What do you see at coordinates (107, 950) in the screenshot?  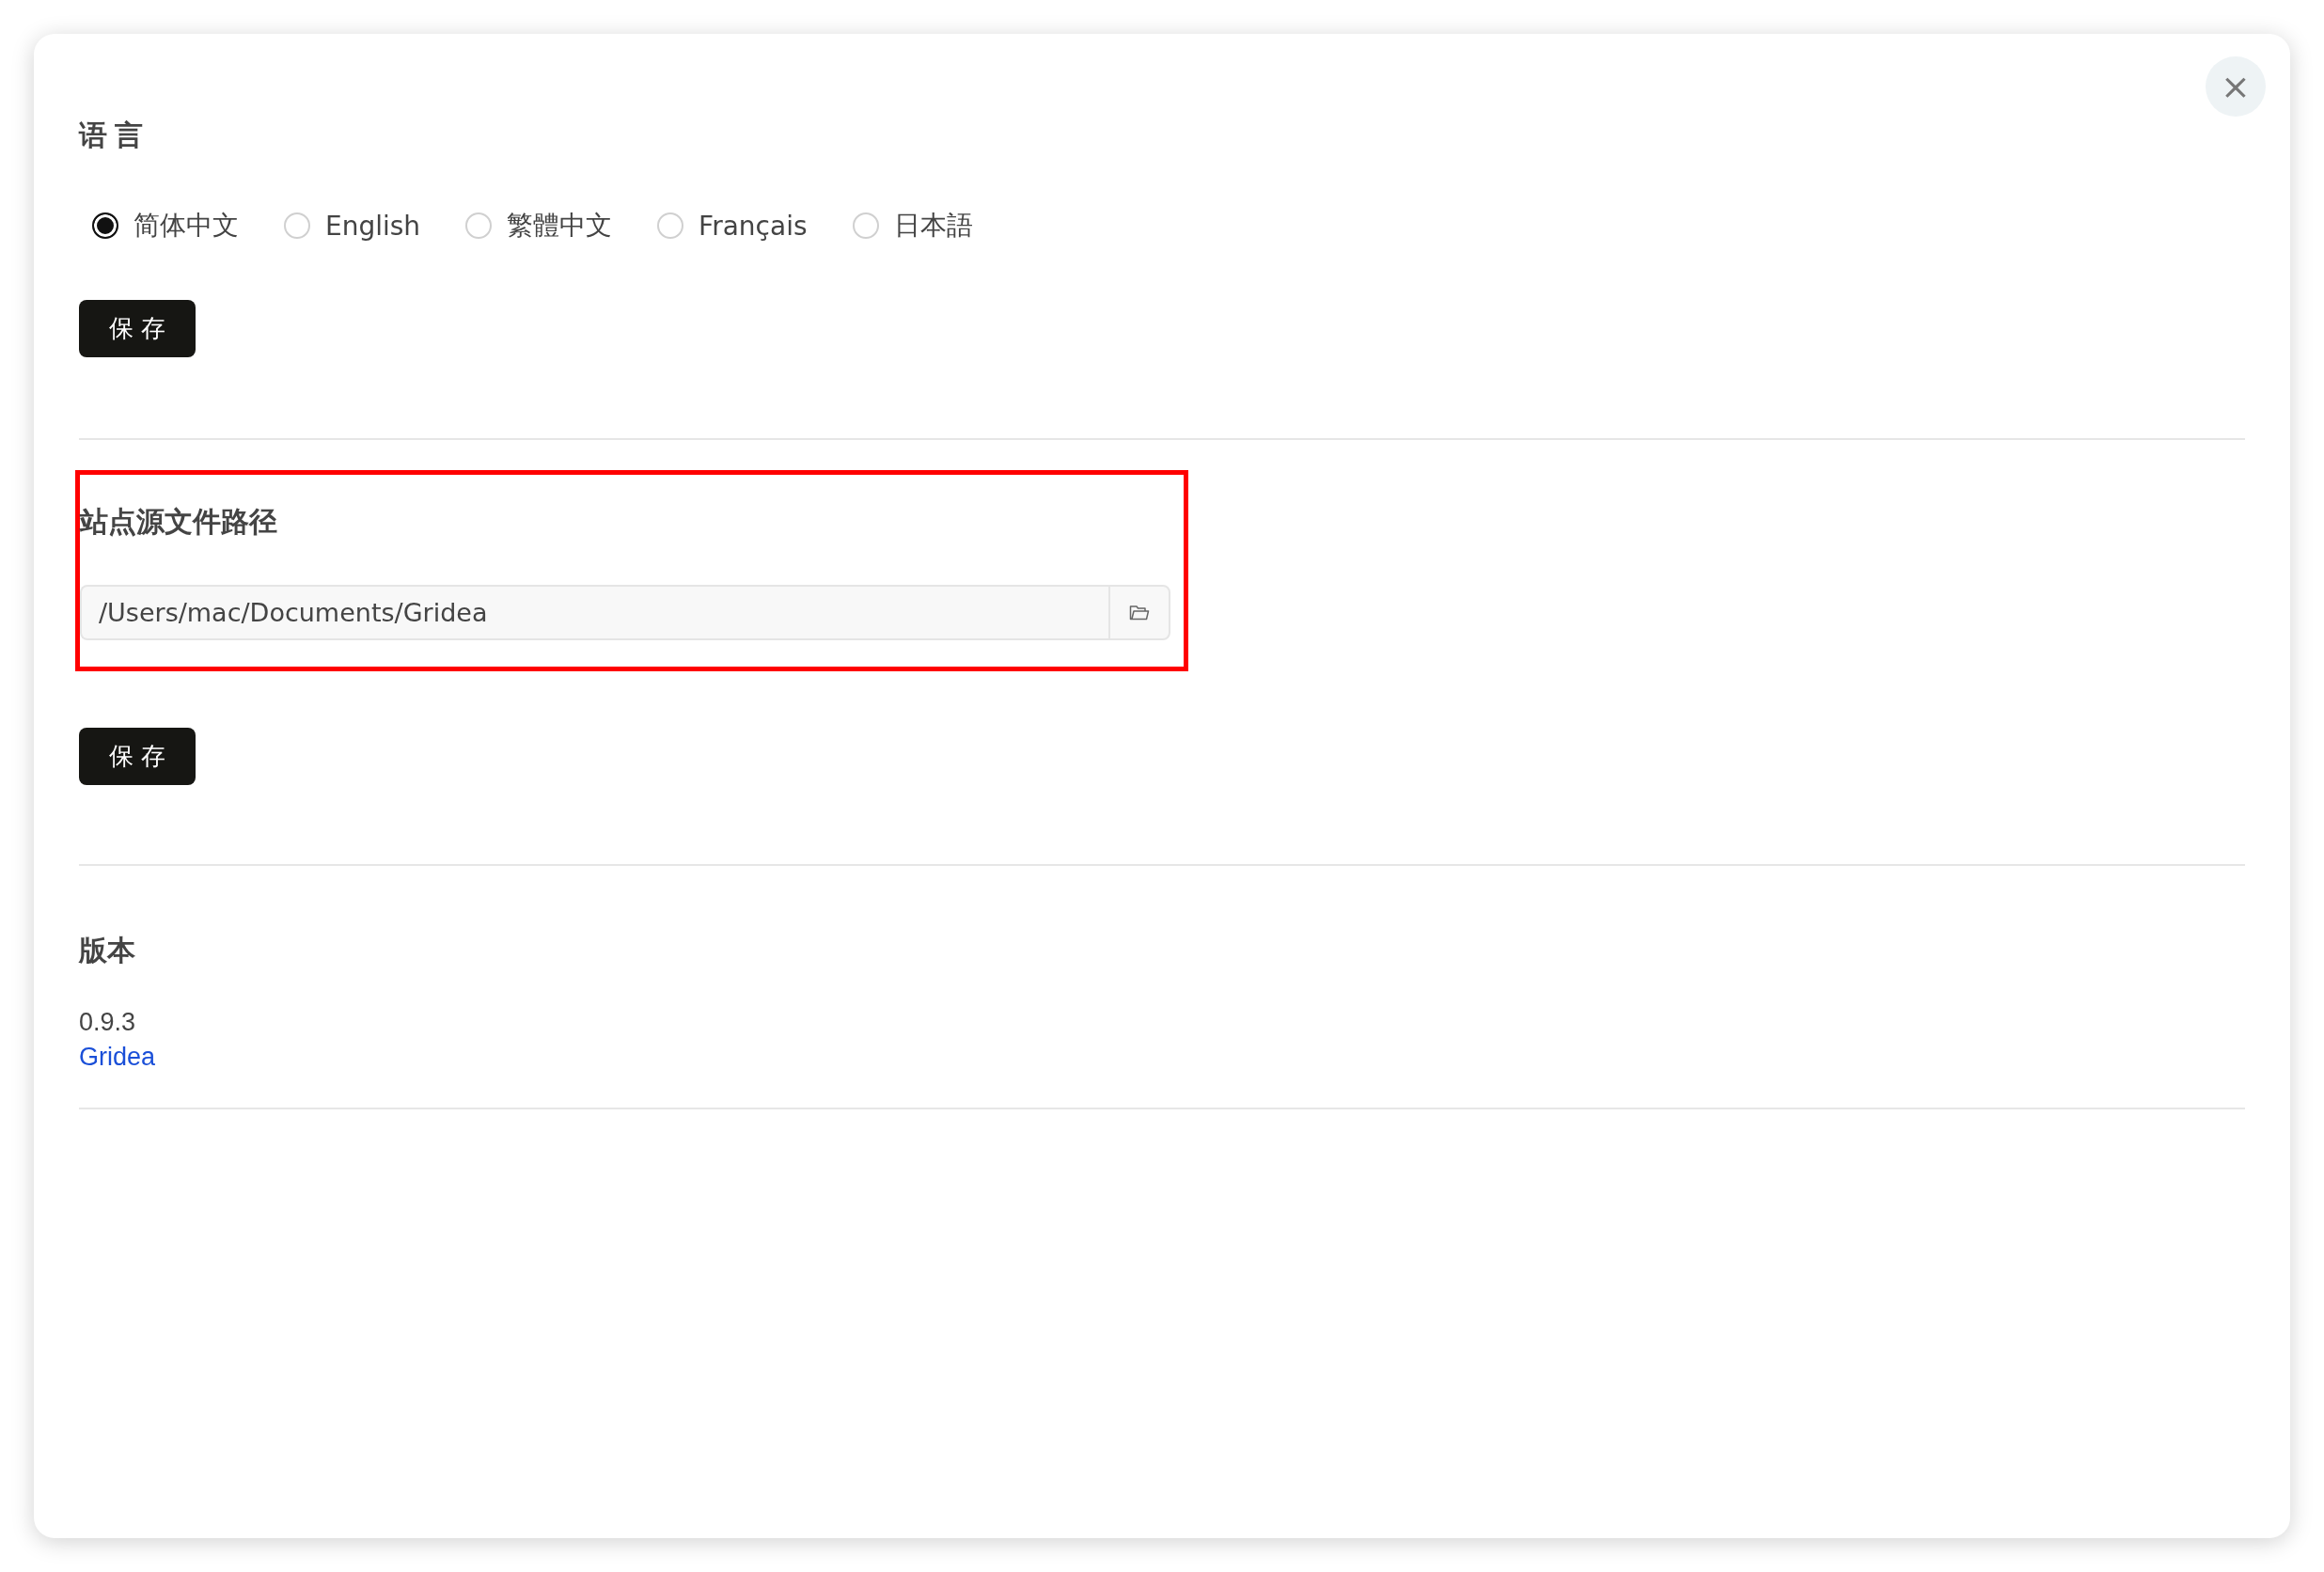 I see `section-title: 版本` at bounding box center [107, 950].